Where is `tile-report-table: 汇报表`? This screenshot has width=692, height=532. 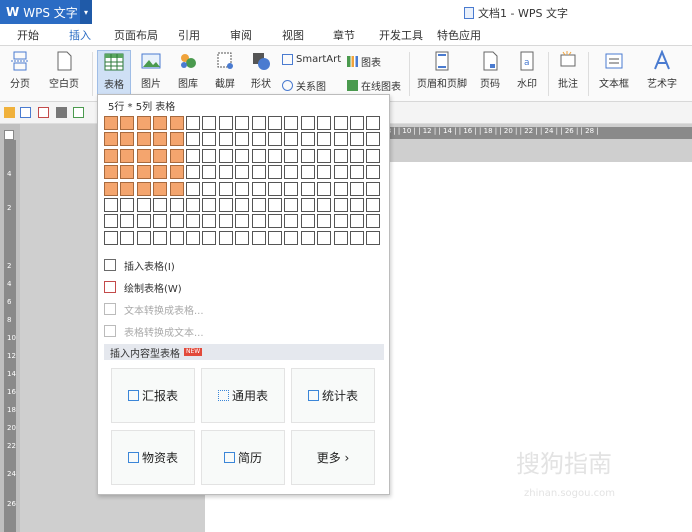
tile-report-table: 汇报表 is located at coordinates (153, 395).